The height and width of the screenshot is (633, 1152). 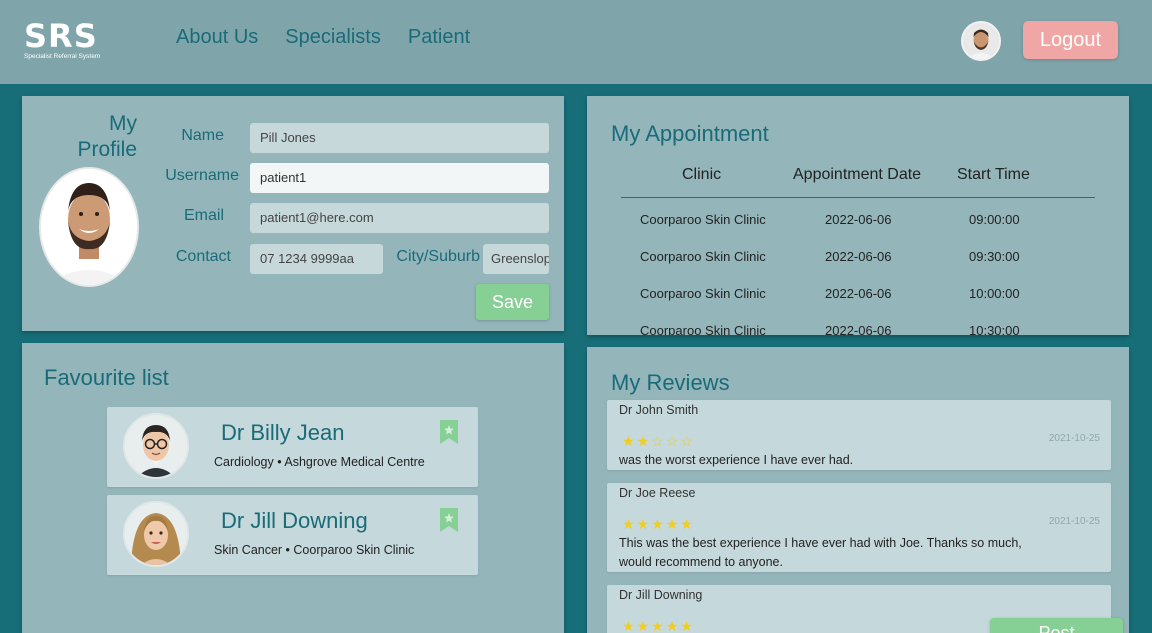 What do you see at coordinates (399, 178) in the screenshot?
I see `username-field: patient1` at bounding box center [399, 178].